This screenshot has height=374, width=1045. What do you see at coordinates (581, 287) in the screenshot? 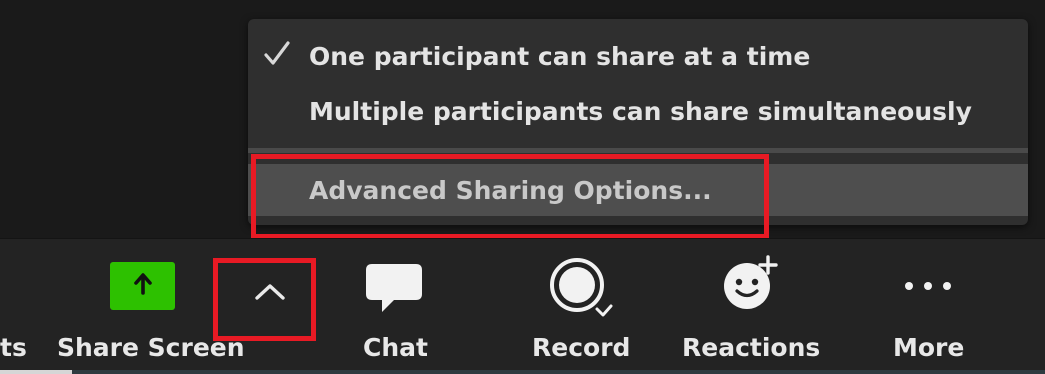
I see `record-icon` at bounding box center [581, 287].